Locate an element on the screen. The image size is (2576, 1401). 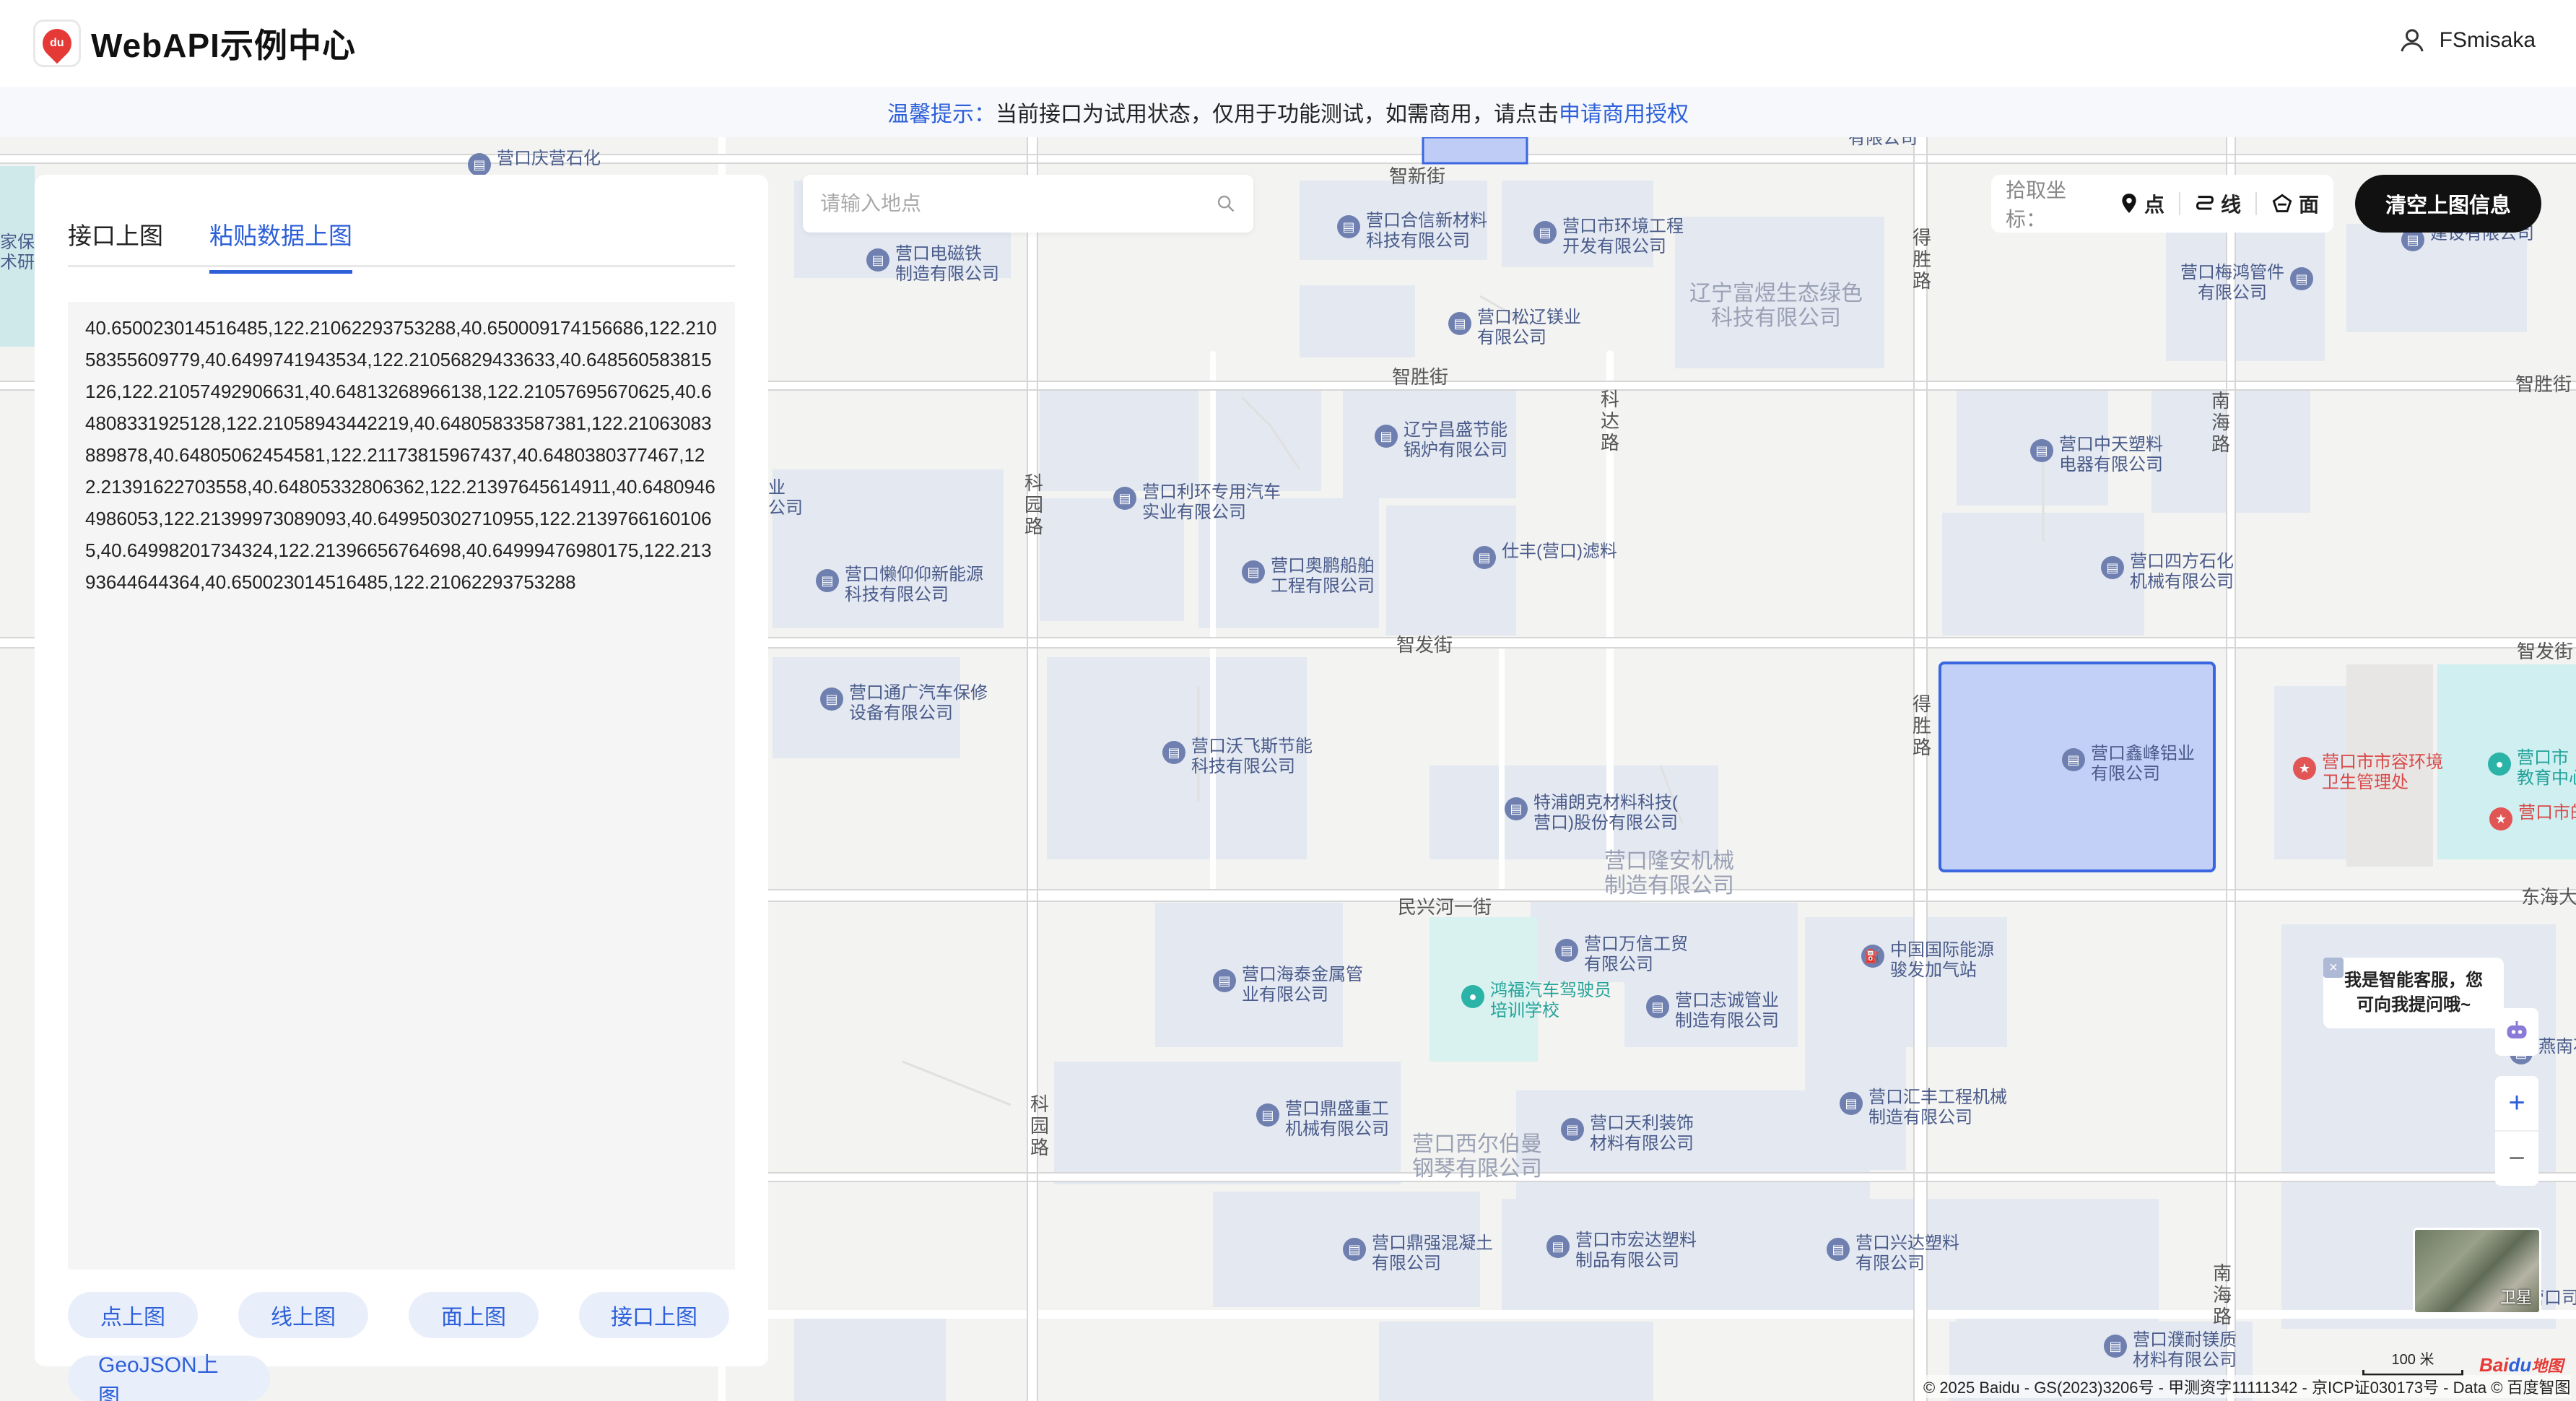
zoom-out-button: − is located at coordinates (2516, 1158).